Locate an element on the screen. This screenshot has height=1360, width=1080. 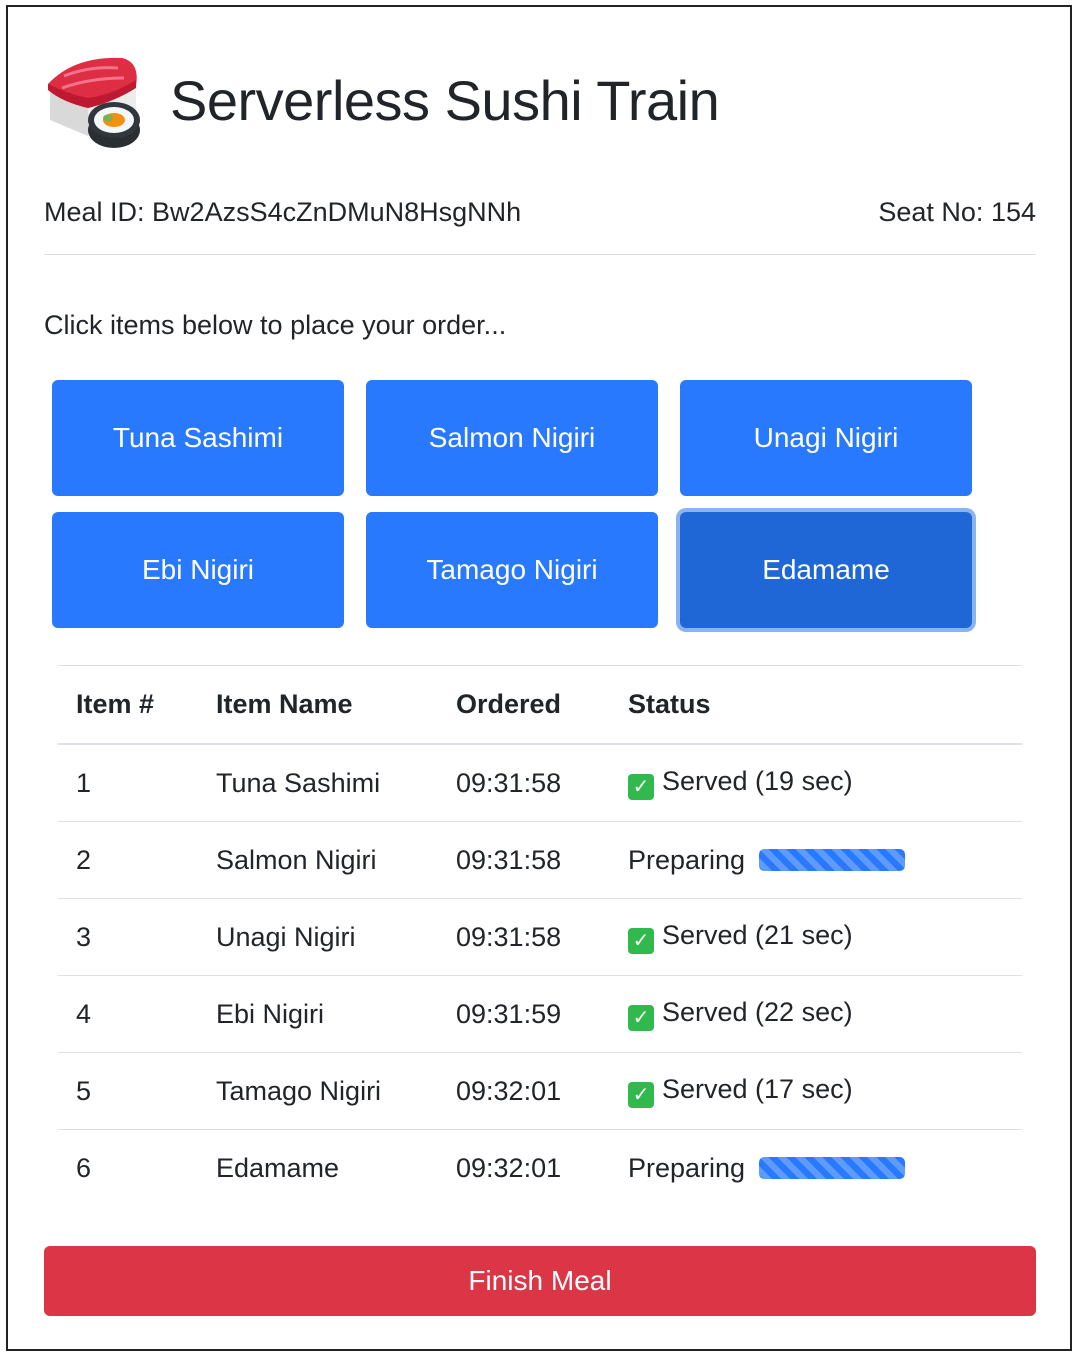
status-text: Served (17 sec) is located at coordinates (757, 1089).